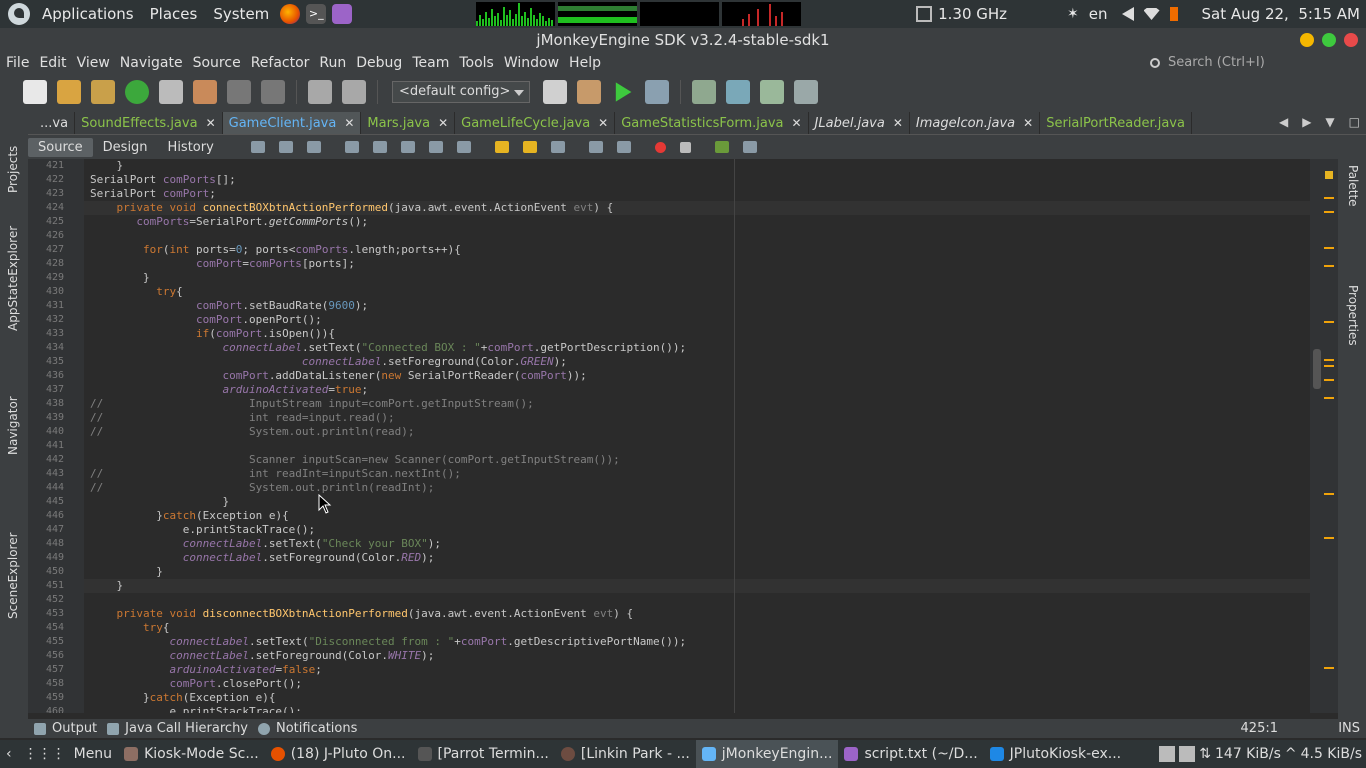 The height and width of the screenshot is (768, 1366). What do you see at coordinates (103, 92) in the screenshot?
I see `open-project-icon` at bounding box center [103, 92].